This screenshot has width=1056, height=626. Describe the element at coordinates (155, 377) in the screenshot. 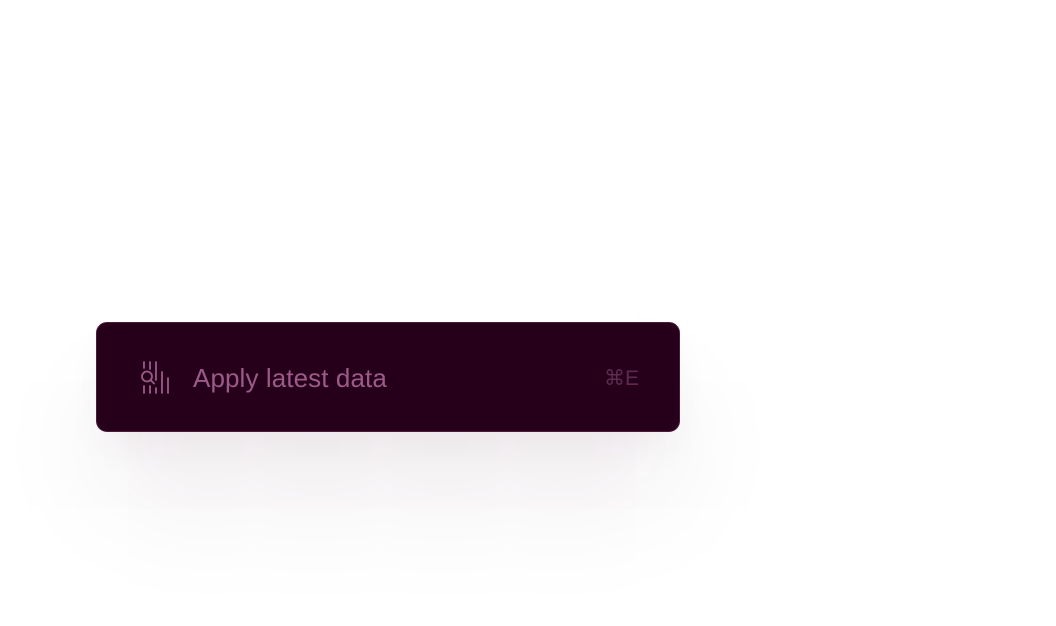

I see `apply-data-icon` at that location.